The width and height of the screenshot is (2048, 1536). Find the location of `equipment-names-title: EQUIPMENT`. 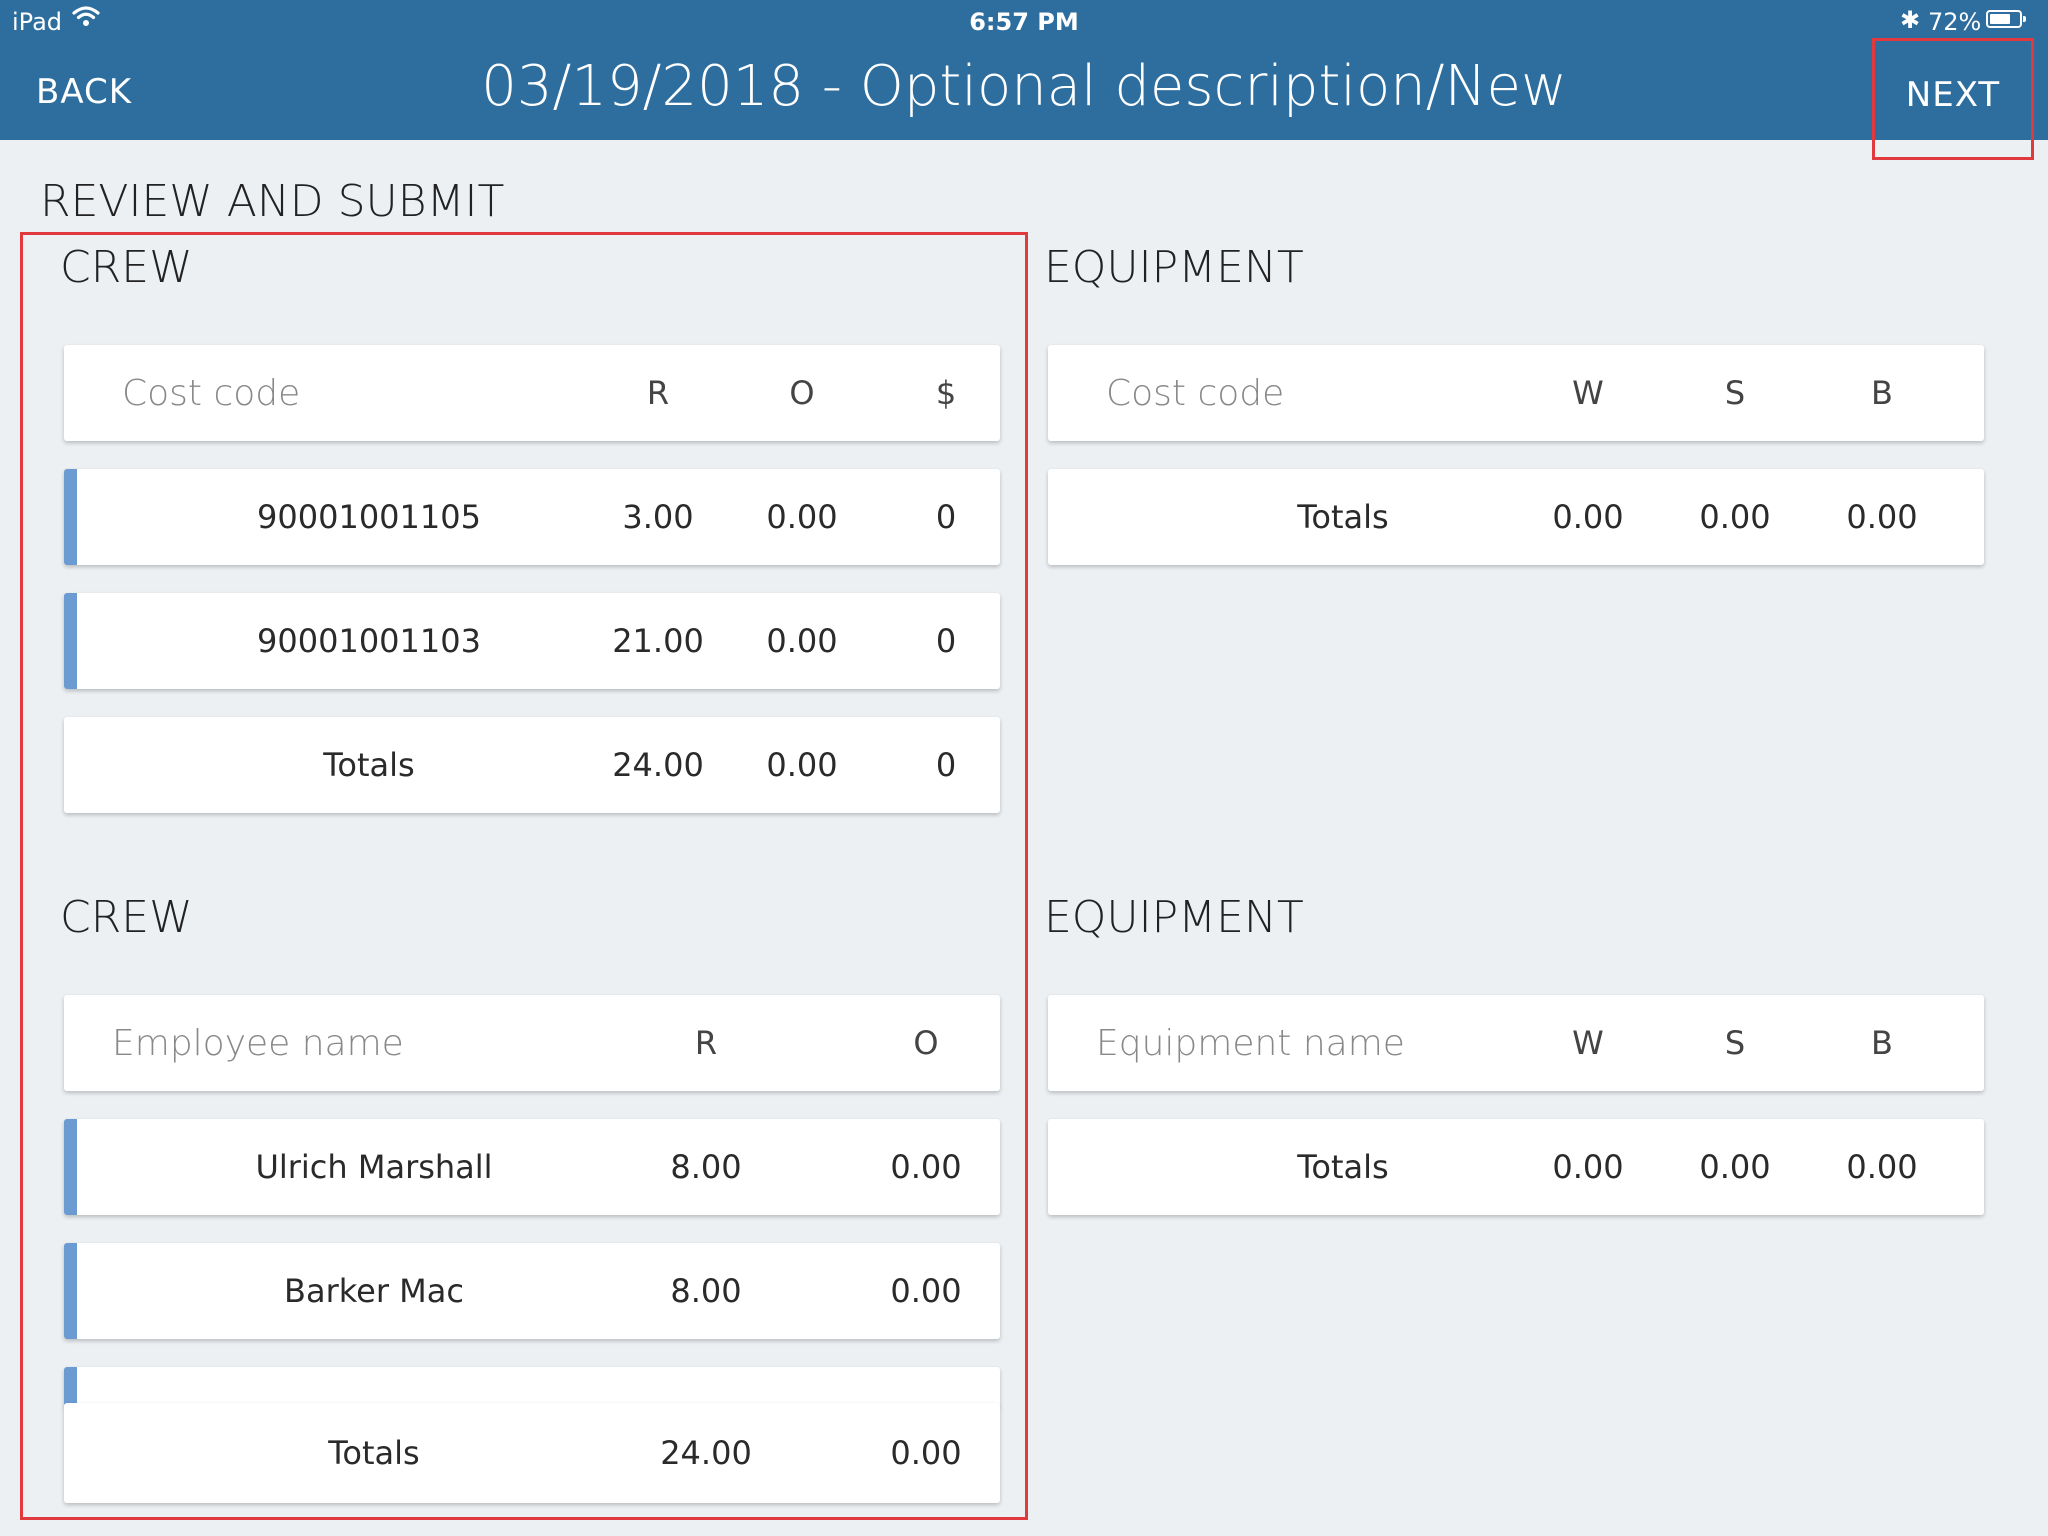

equipment-names-title: EQUIPMENT is located at coordinates (1174, 917).